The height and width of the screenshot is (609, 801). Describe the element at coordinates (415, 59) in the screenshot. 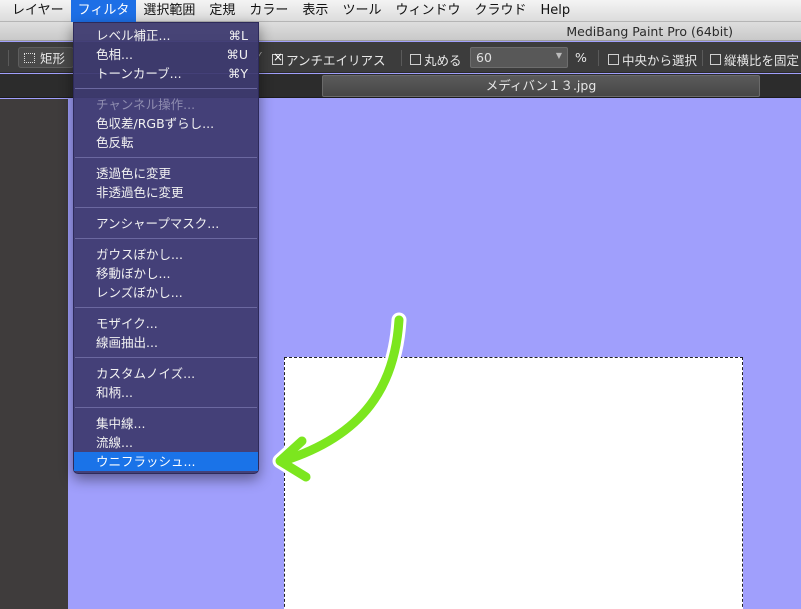

I see `round-checkbox` at that location.